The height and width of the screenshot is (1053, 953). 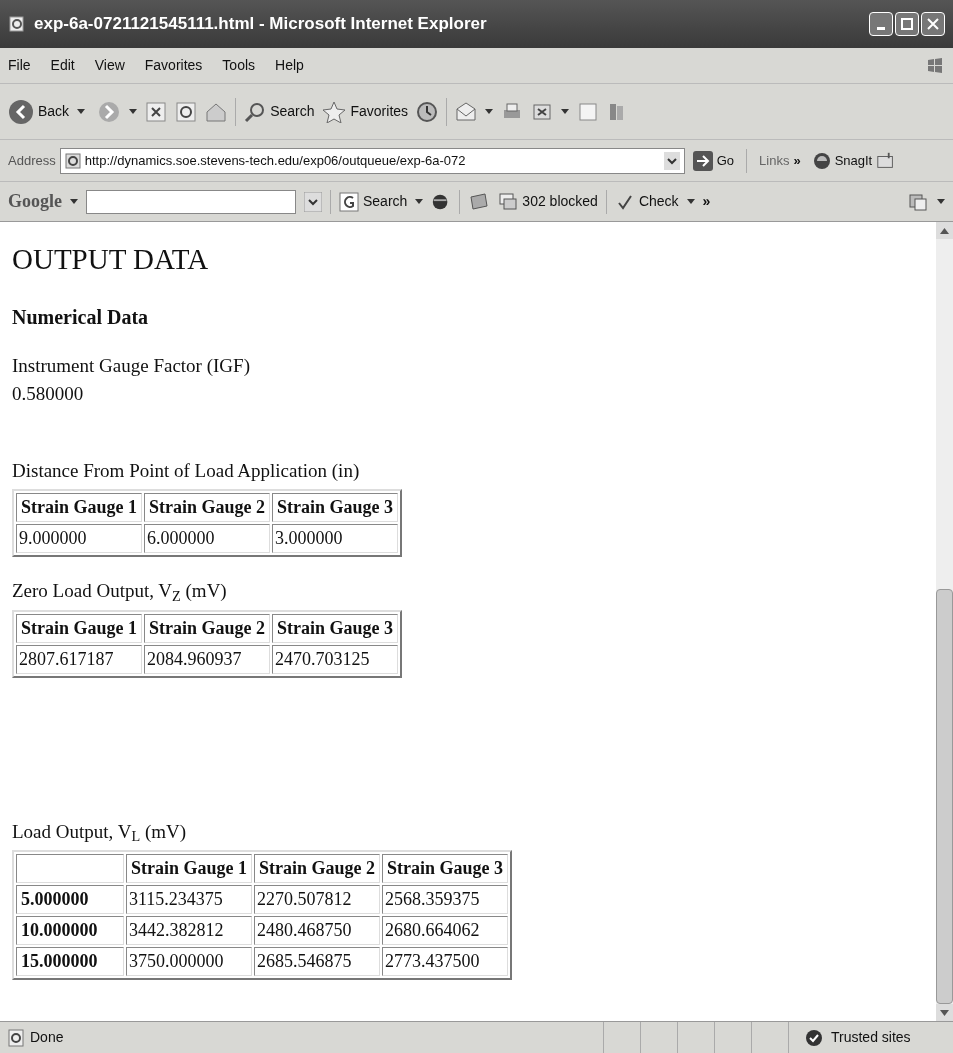 What do you see at coordinates (814, 1037) in the screenshot?
I see `check-circle-icon` at bounding box center [814, 1037].